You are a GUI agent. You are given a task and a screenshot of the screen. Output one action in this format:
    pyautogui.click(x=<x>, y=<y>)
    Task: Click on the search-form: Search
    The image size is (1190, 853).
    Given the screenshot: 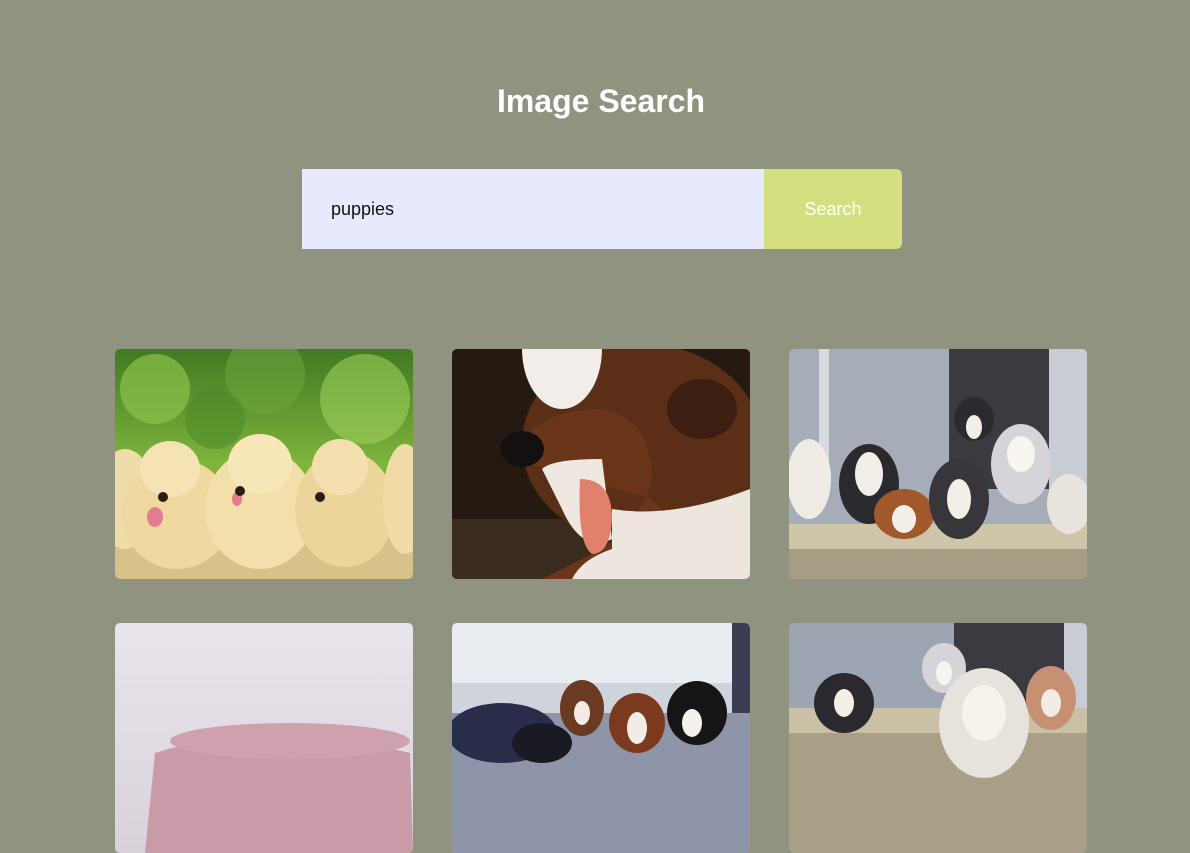 What is the action you would take?
    pyautogui.click(x=602, y=209)
    